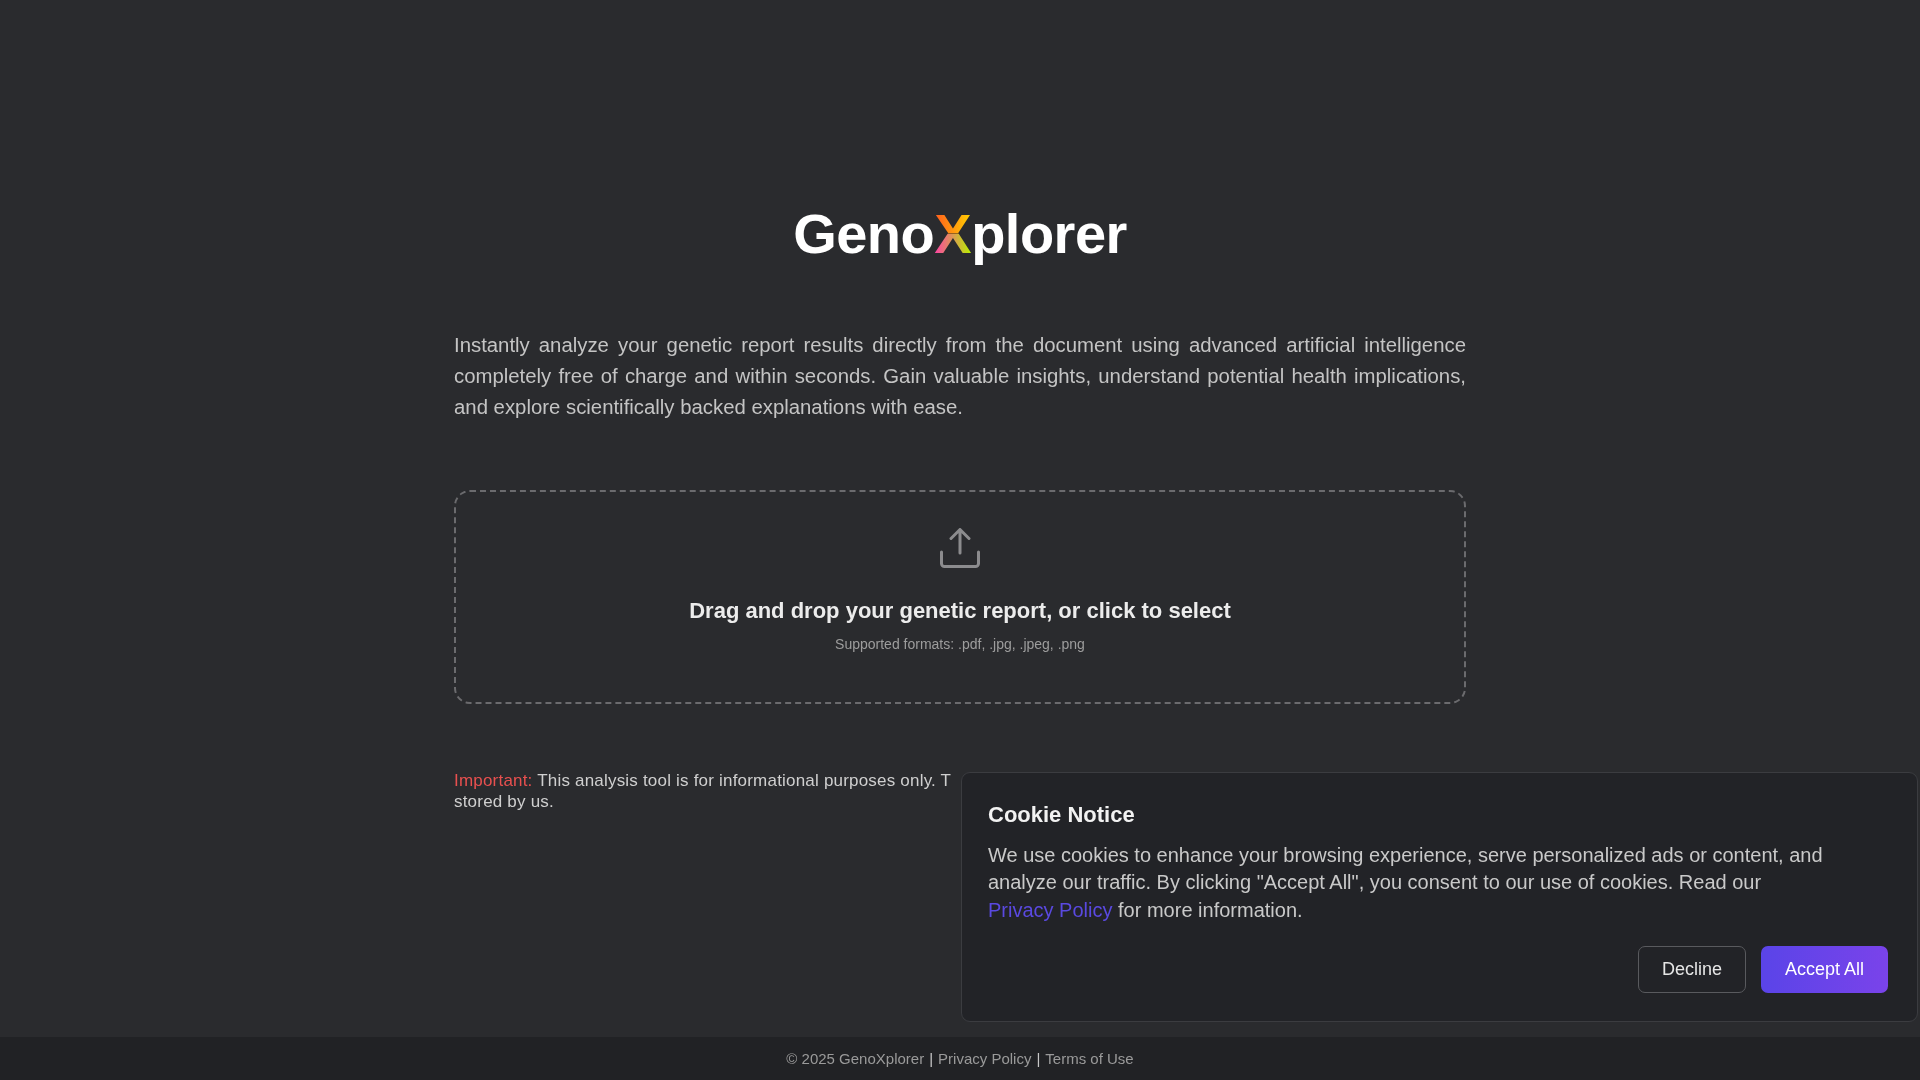 The width and height of the screenshot is (1920, 1080). What do you see at coordinates (960, 644) in the screenshot?
I see `supported-formats-text: Supported formats: .pdf, .jpg, .jpeg, .png` at bounding box center [960, 644].